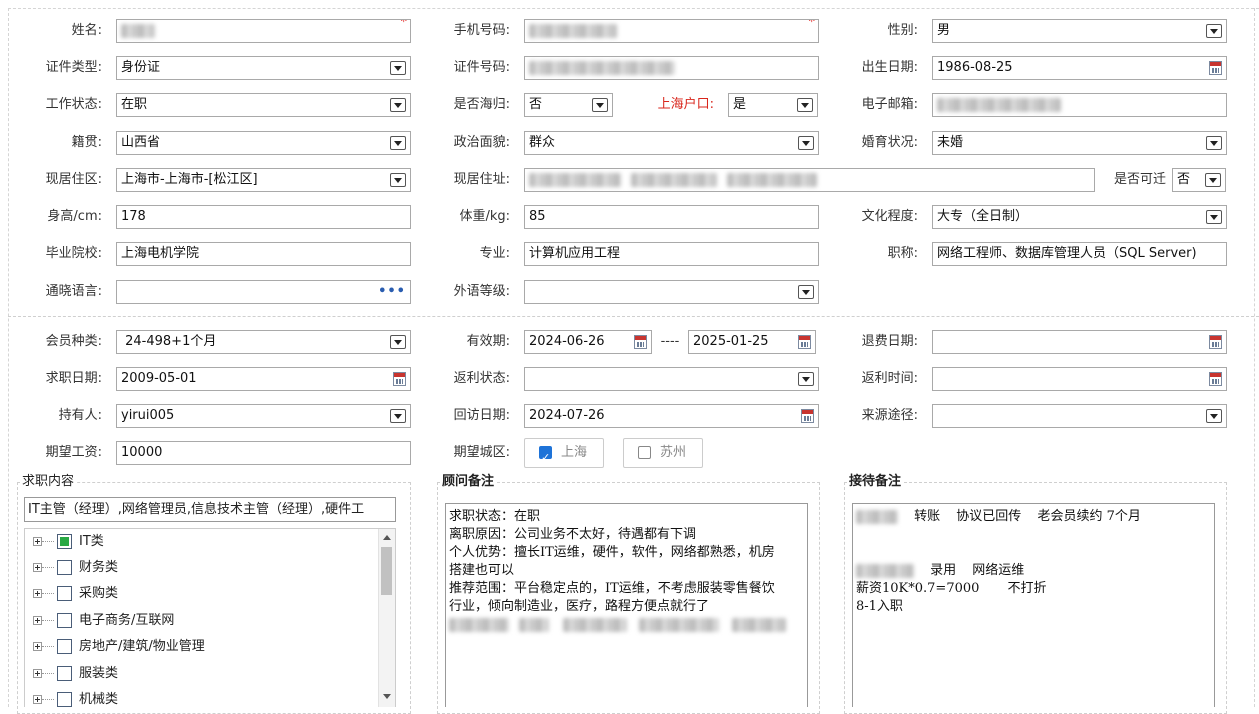 Image resolution: width=1259 pixels, height=714 pixels. I want to click on gender-select: 男, so click(1079, 31).